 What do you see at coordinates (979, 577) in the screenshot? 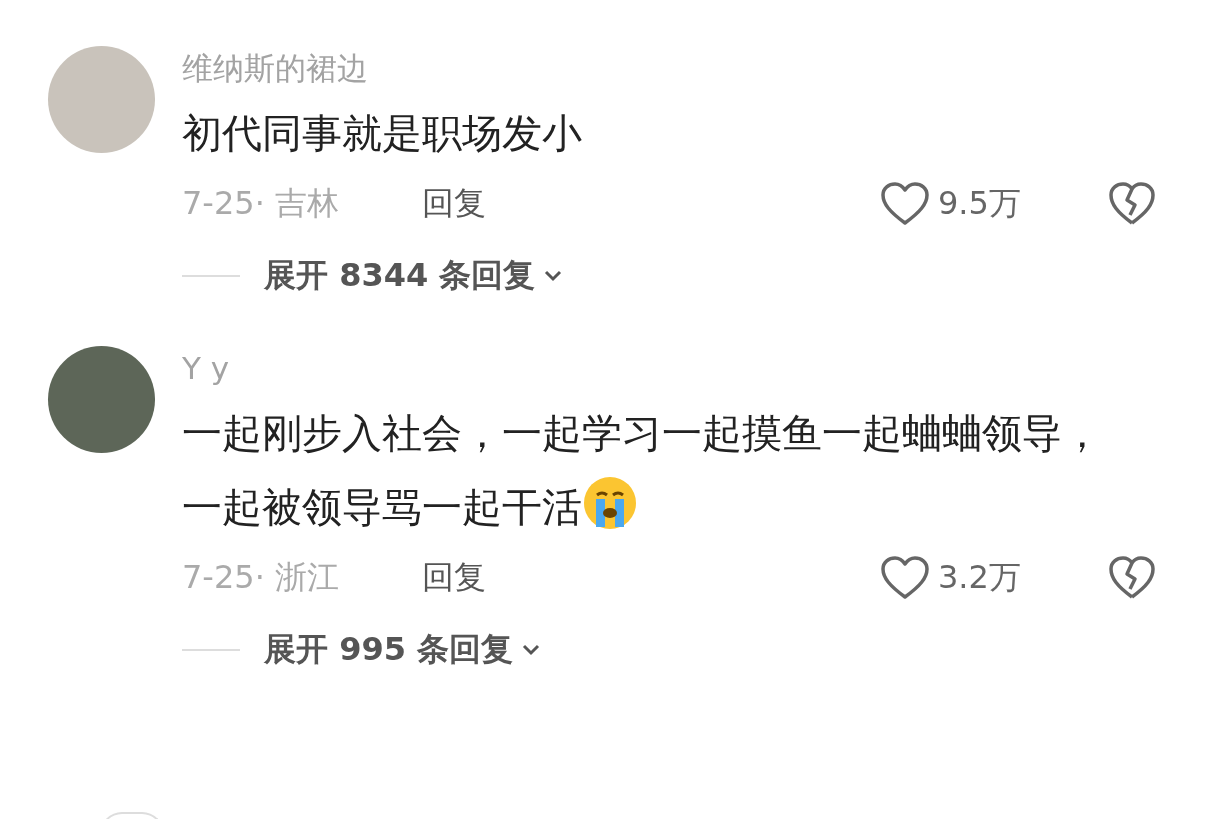
I see `like-count: 3.2万` at bounding box center [979, 577].